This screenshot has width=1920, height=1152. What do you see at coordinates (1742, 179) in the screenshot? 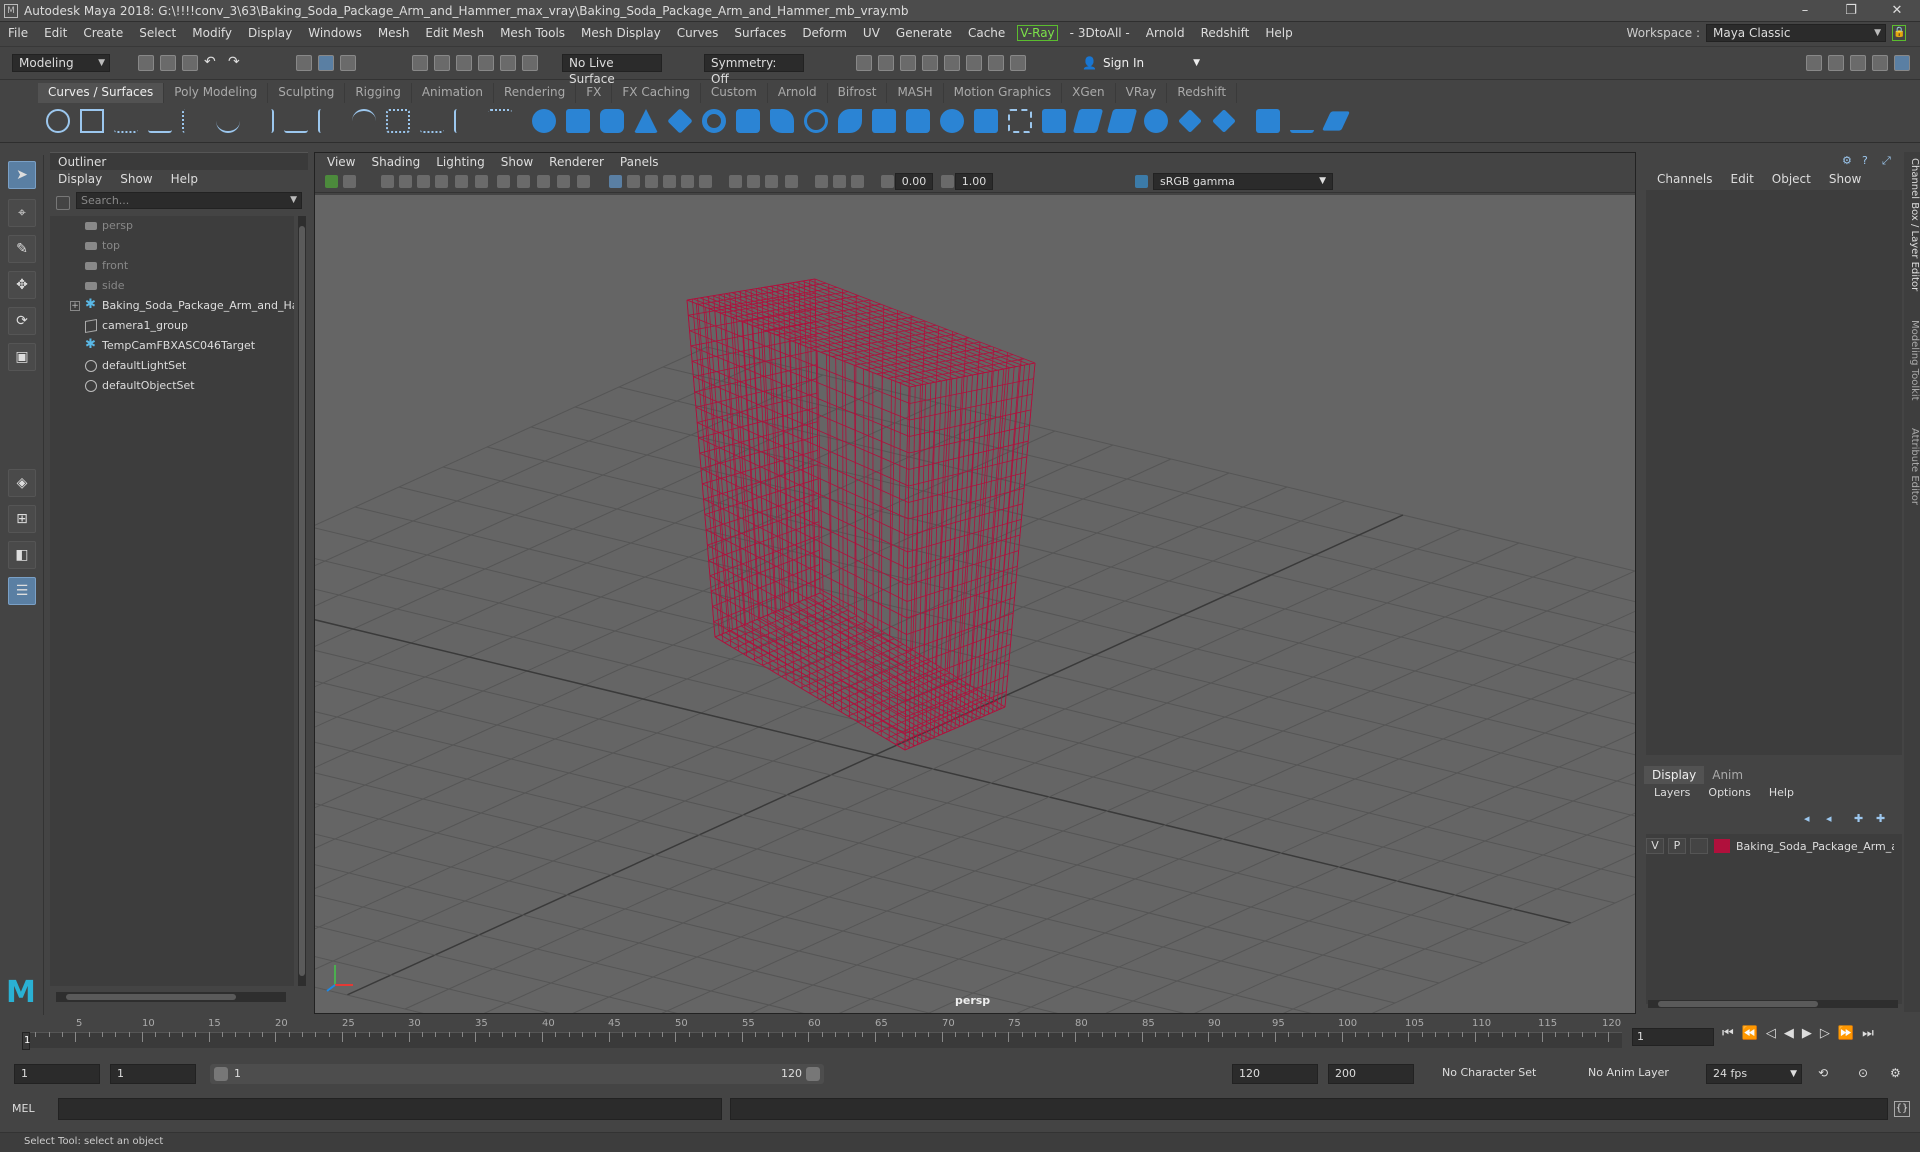
I see `channel-box-menu-edit: Edit` at bounding box center [1742, 179].